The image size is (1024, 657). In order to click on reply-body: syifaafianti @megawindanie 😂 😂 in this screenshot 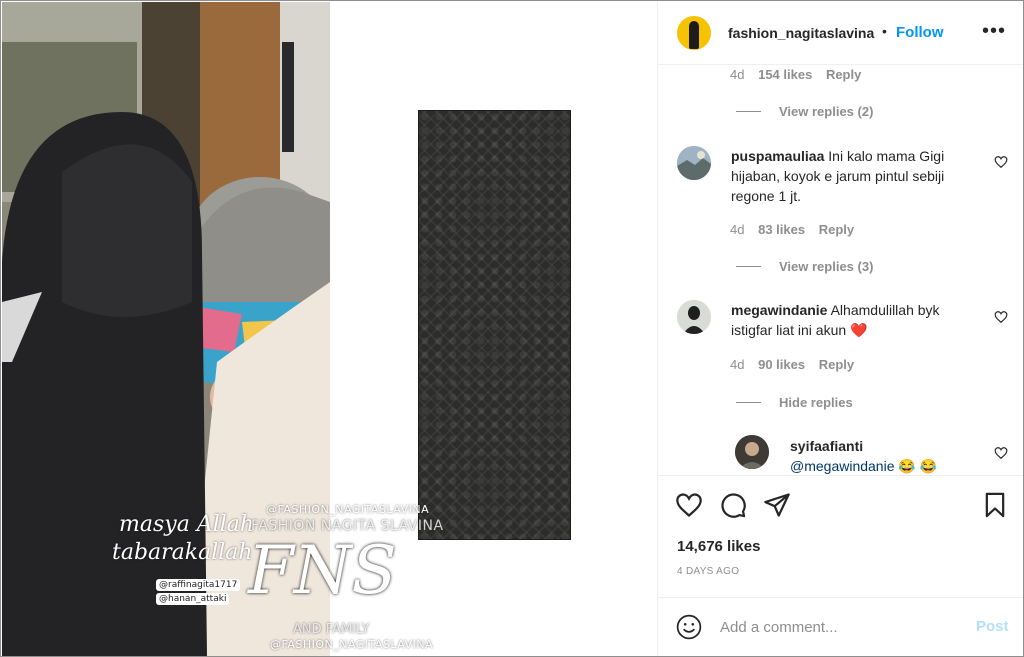, I will do `click(880, 455)`.